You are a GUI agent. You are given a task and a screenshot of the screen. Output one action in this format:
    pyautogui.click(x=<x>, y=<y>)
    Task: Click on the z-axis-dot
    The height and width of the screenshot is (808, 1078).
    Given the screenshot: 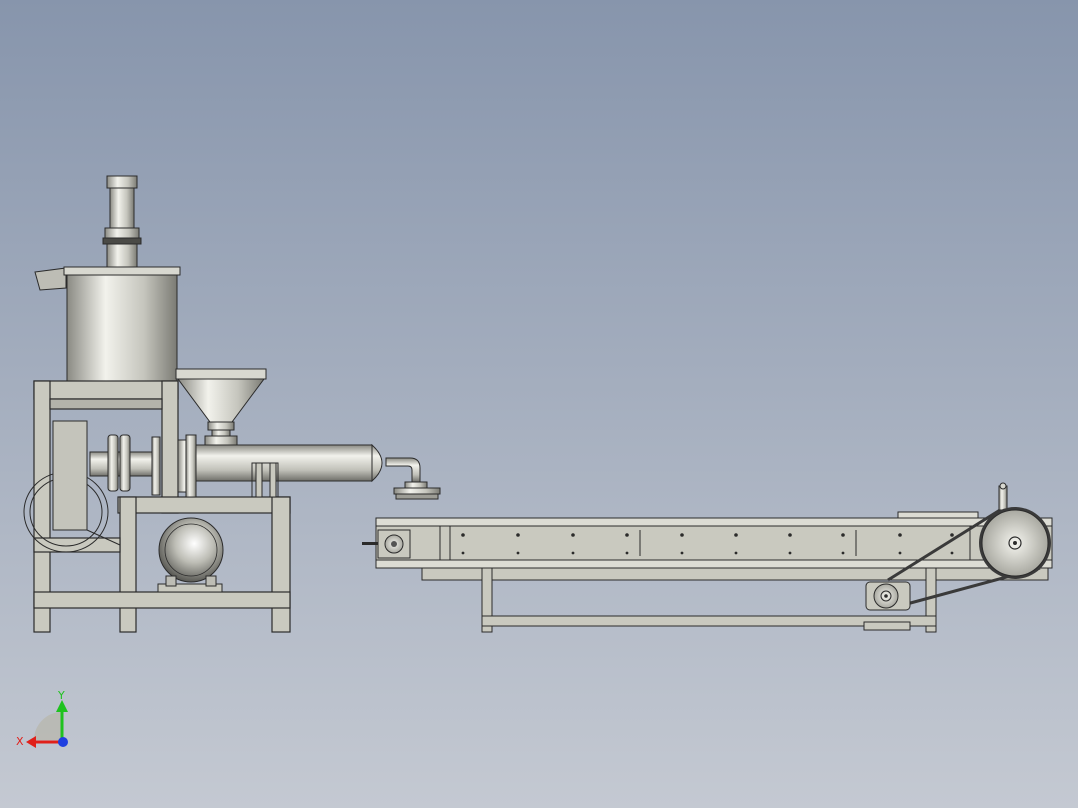 What is the action you would take?
    pyautogui.click(x=63, y=742)
    